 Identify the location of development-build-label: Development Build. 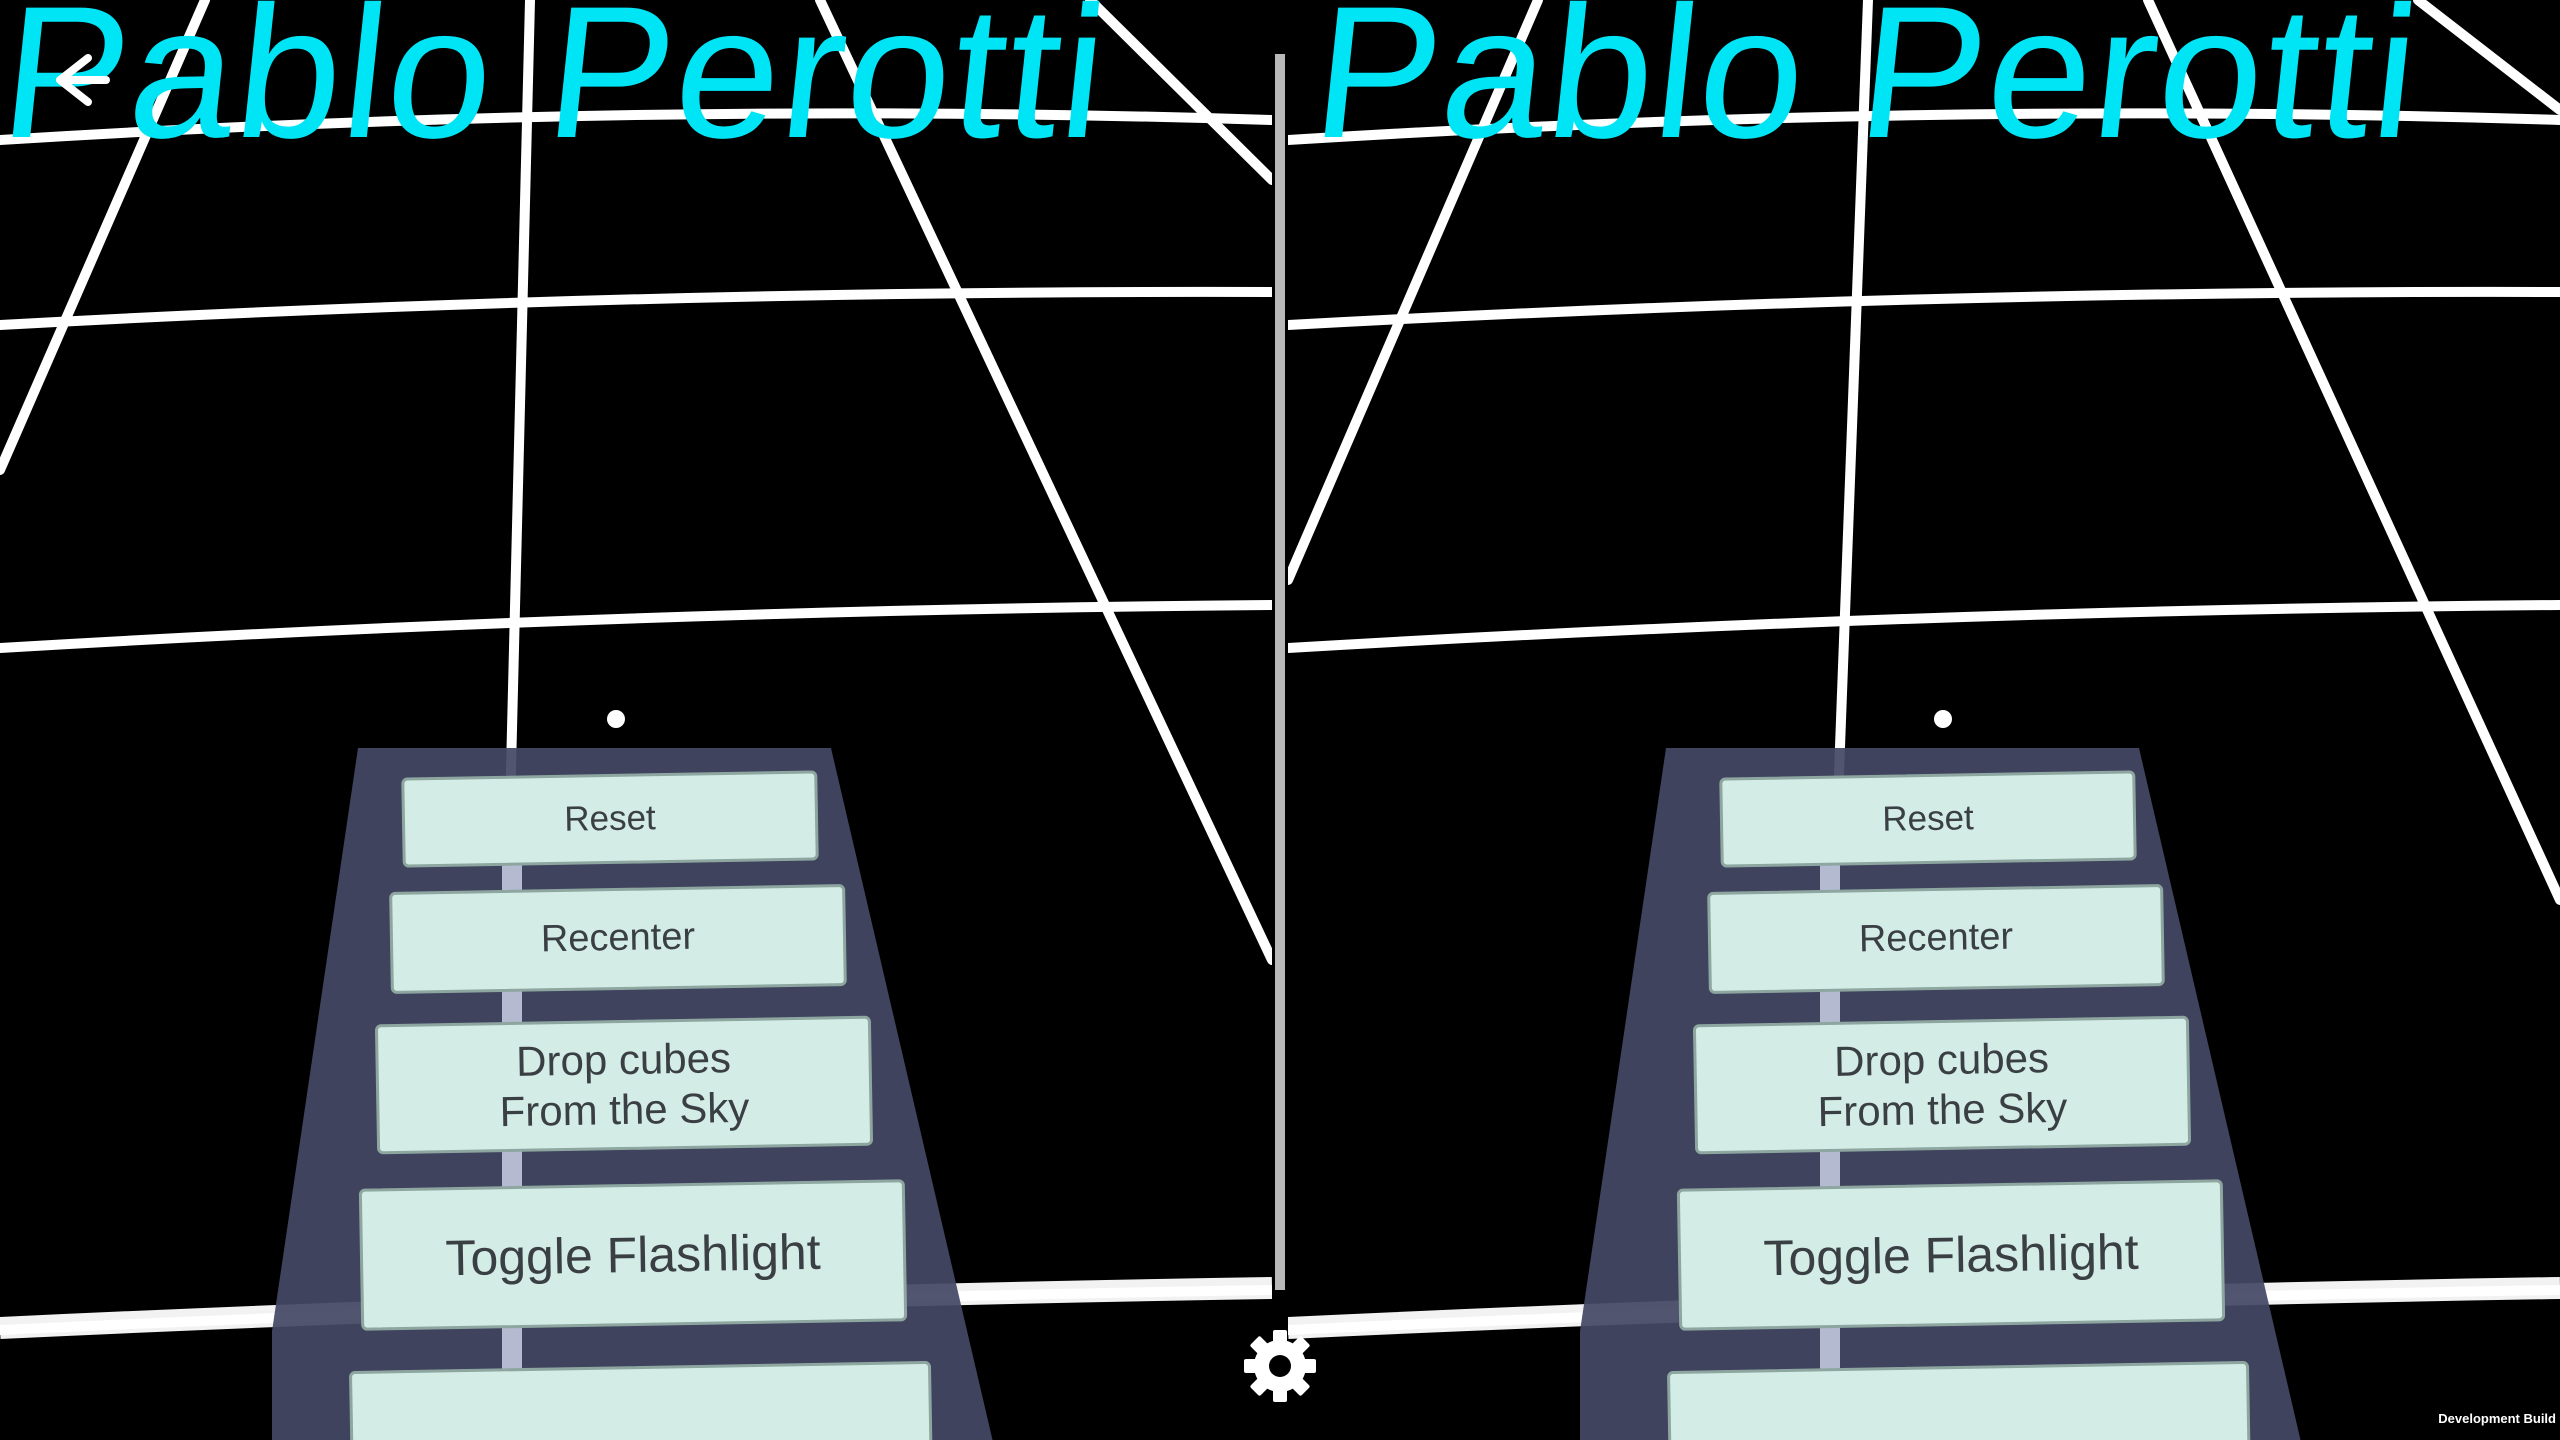
(2497, 1418).